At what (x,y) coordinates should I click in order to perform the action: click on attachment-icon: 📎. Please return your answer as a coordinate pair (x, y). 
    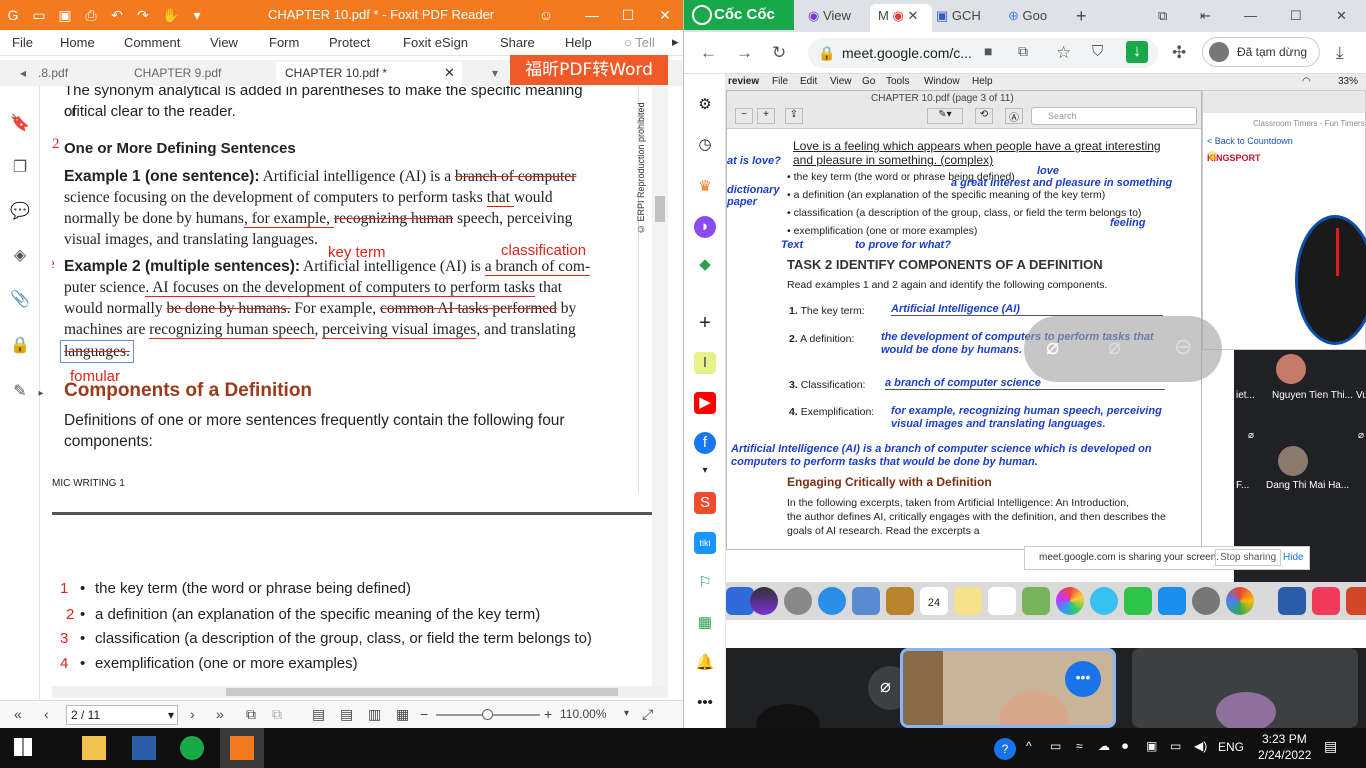
    Looking at the image, I should click on (20, 300).